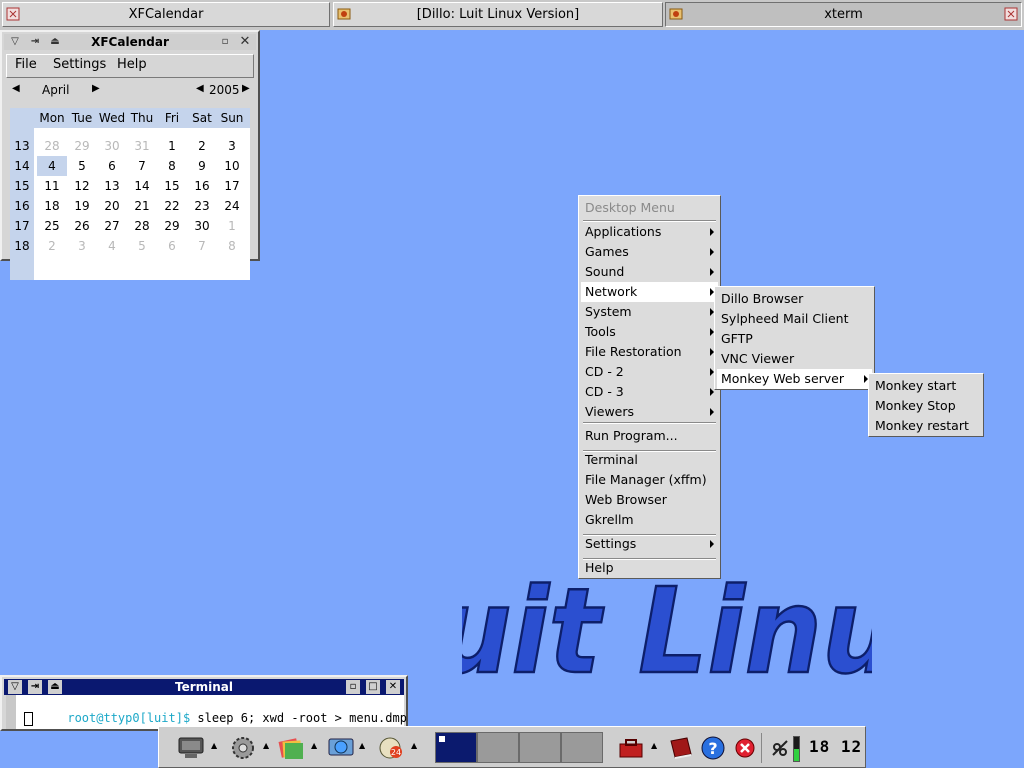 Image resolution: width=1024 pixels, height=768 pixels. I want to click on files-icon, so click(291, 748).